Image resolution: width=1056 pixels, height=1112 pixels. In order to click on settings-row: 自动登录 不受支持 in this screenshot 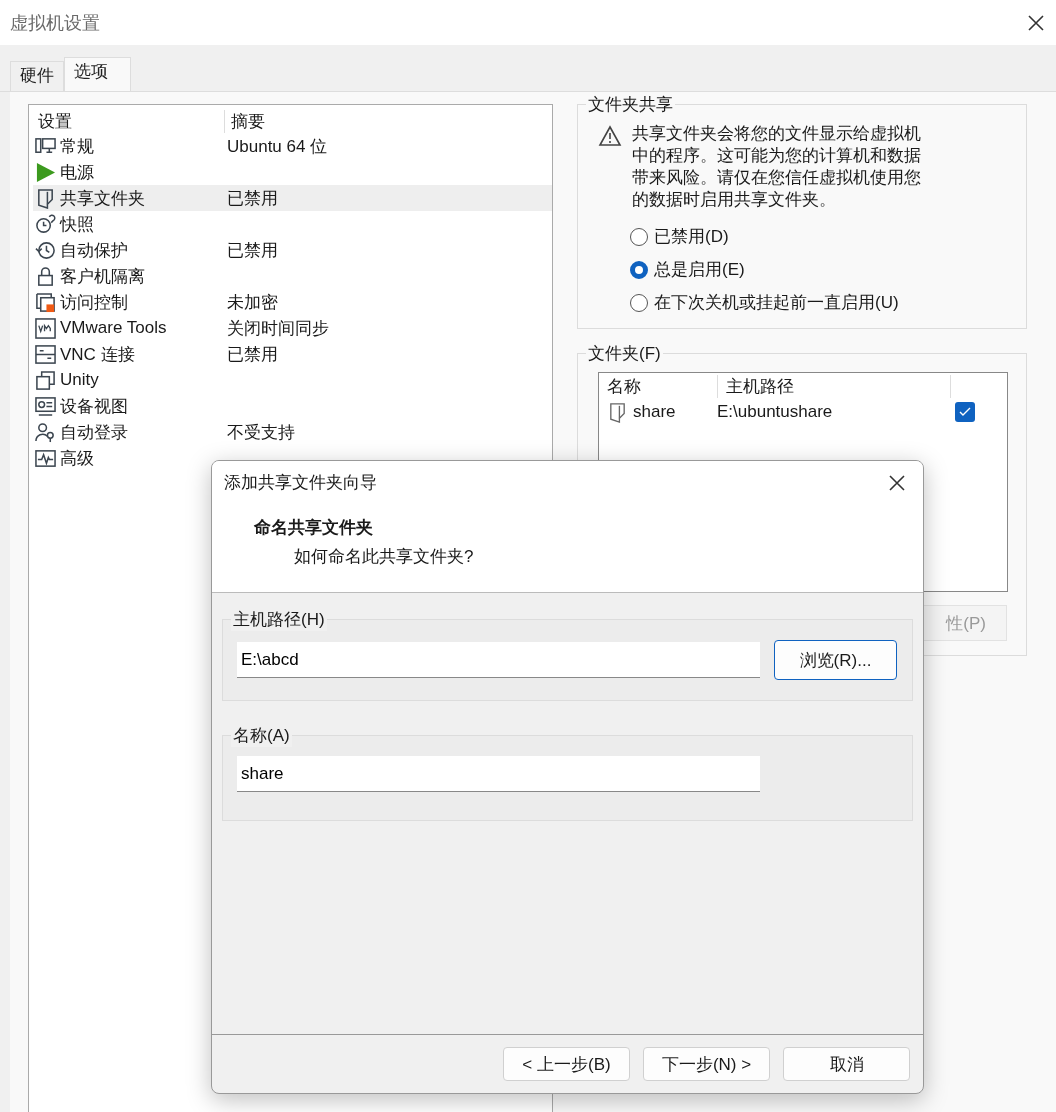, I will do `click(292, 432)`.